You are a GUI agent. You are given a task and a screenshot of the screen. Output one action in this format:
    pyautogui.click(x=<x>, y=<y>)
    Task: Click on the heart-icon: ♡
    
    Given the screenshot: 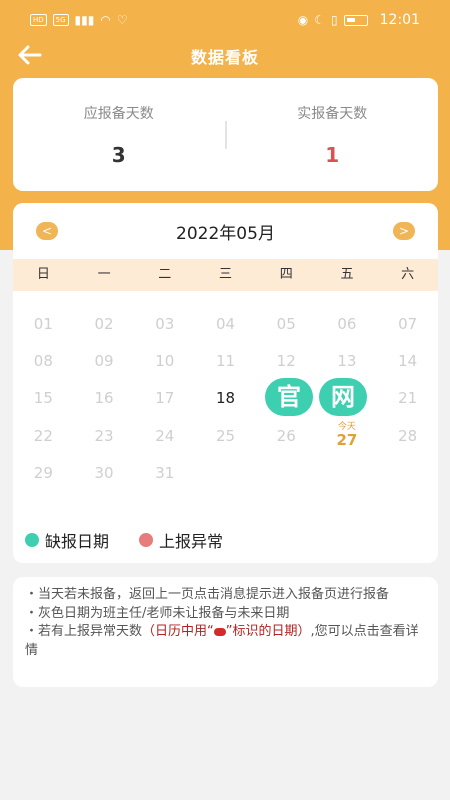 What is the action you would take?
    pyautogui.click(x=122, y=20)
    